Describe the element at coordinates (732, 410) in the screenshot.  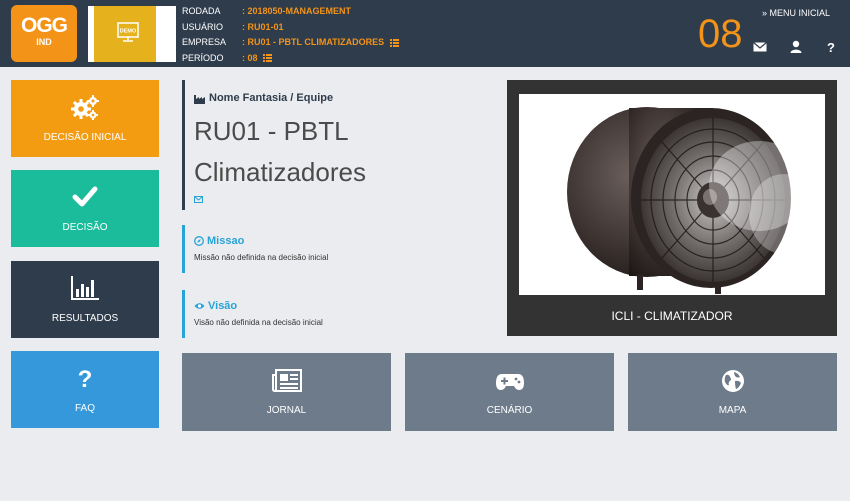
I see `tile-label: MAPA` at that location.